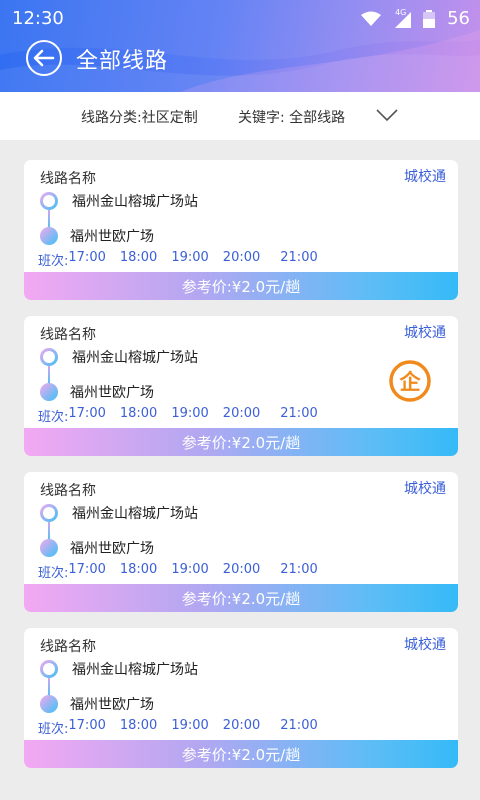 The height and width of the screenshot is (800, 480). Describe the element at coordinates (291, 117) in the screenshot. I see `filter-keyword: 关键字: 全部线路` at that location.